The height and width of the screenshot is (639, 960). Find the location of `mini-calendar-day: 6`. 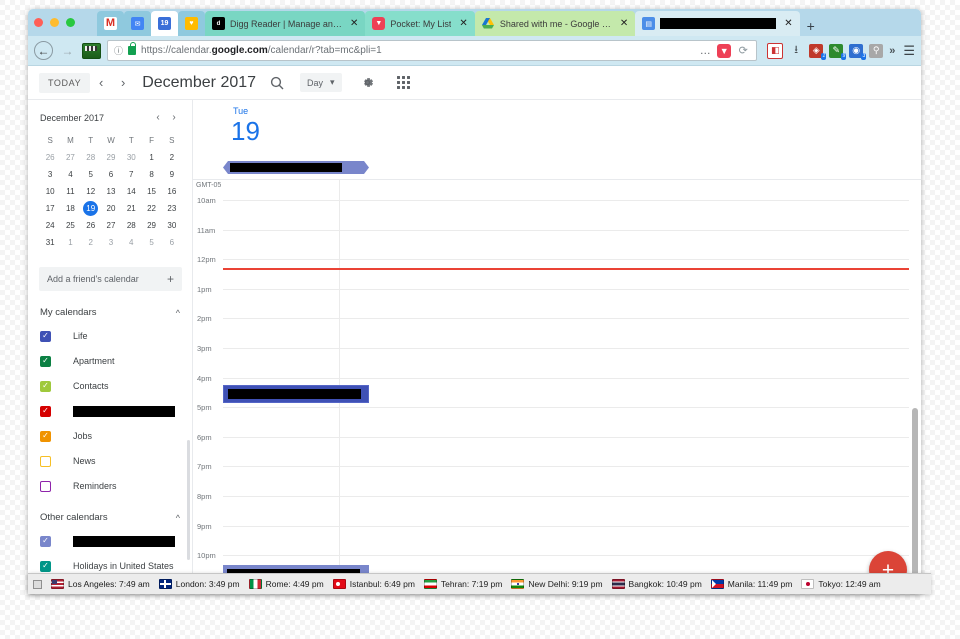

mini-calendar-day: 6 is located at coordinates (111, 174).